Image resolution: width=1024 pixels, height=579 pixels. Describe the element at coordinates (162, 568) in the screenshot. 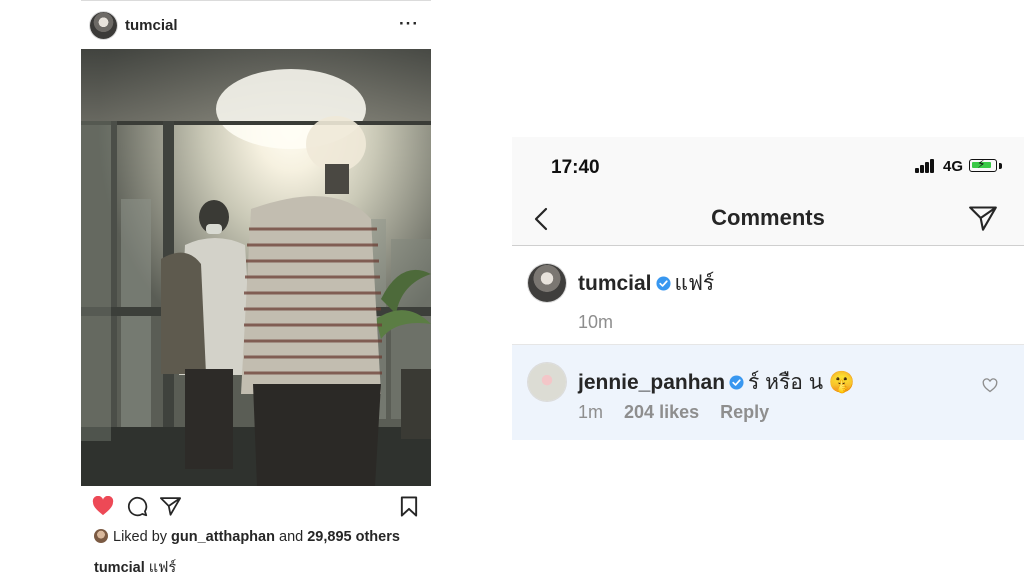

I see `caption-text: แฟร์` at that location.